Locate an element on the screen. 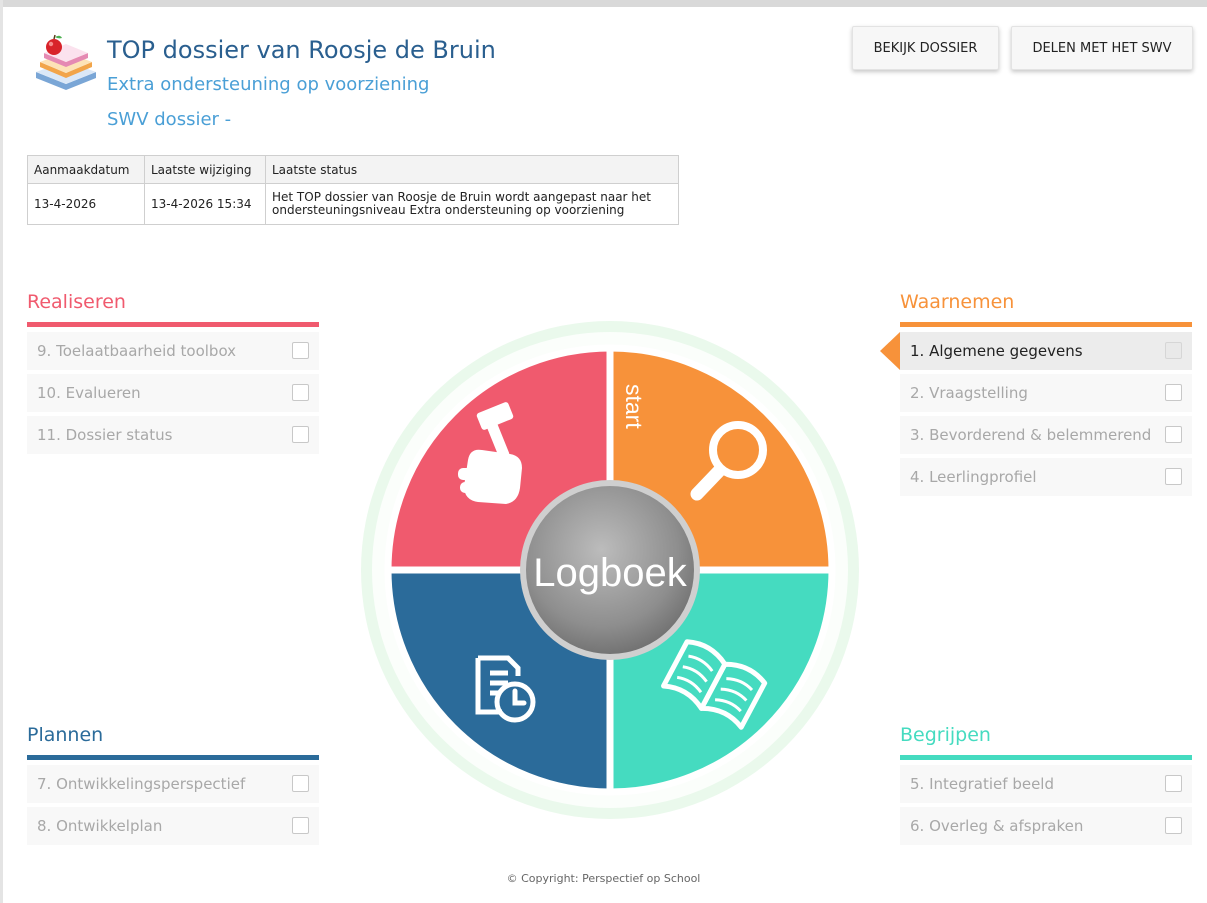  step-label: 6. Overleg & afspraken is located at coordinates (997, 826).